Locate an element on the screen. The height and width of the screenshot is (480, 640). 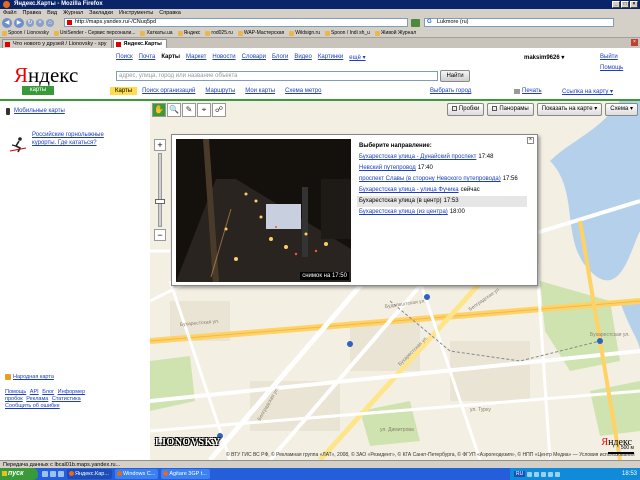
logout-link: Выйти is located at coordinates (609, 57).